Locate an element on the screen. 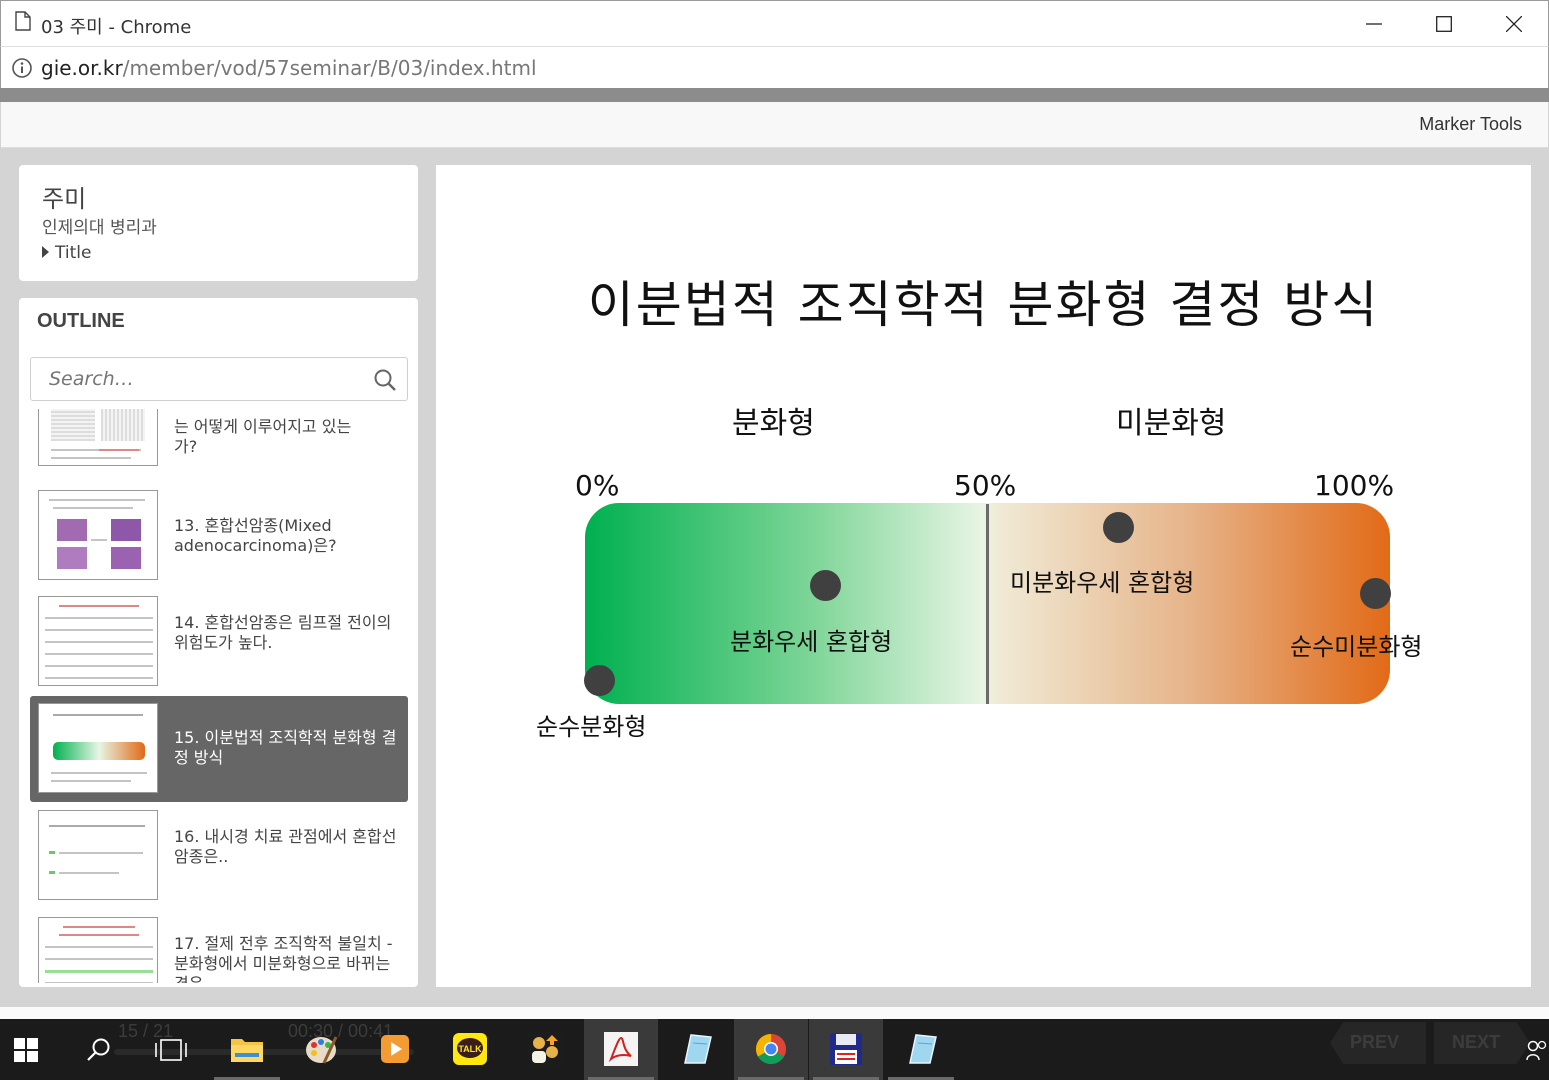  outline-item-label: 16. 내시경 치료 관점에서 혼합선암종은.. is located at coordinates (285, 846).